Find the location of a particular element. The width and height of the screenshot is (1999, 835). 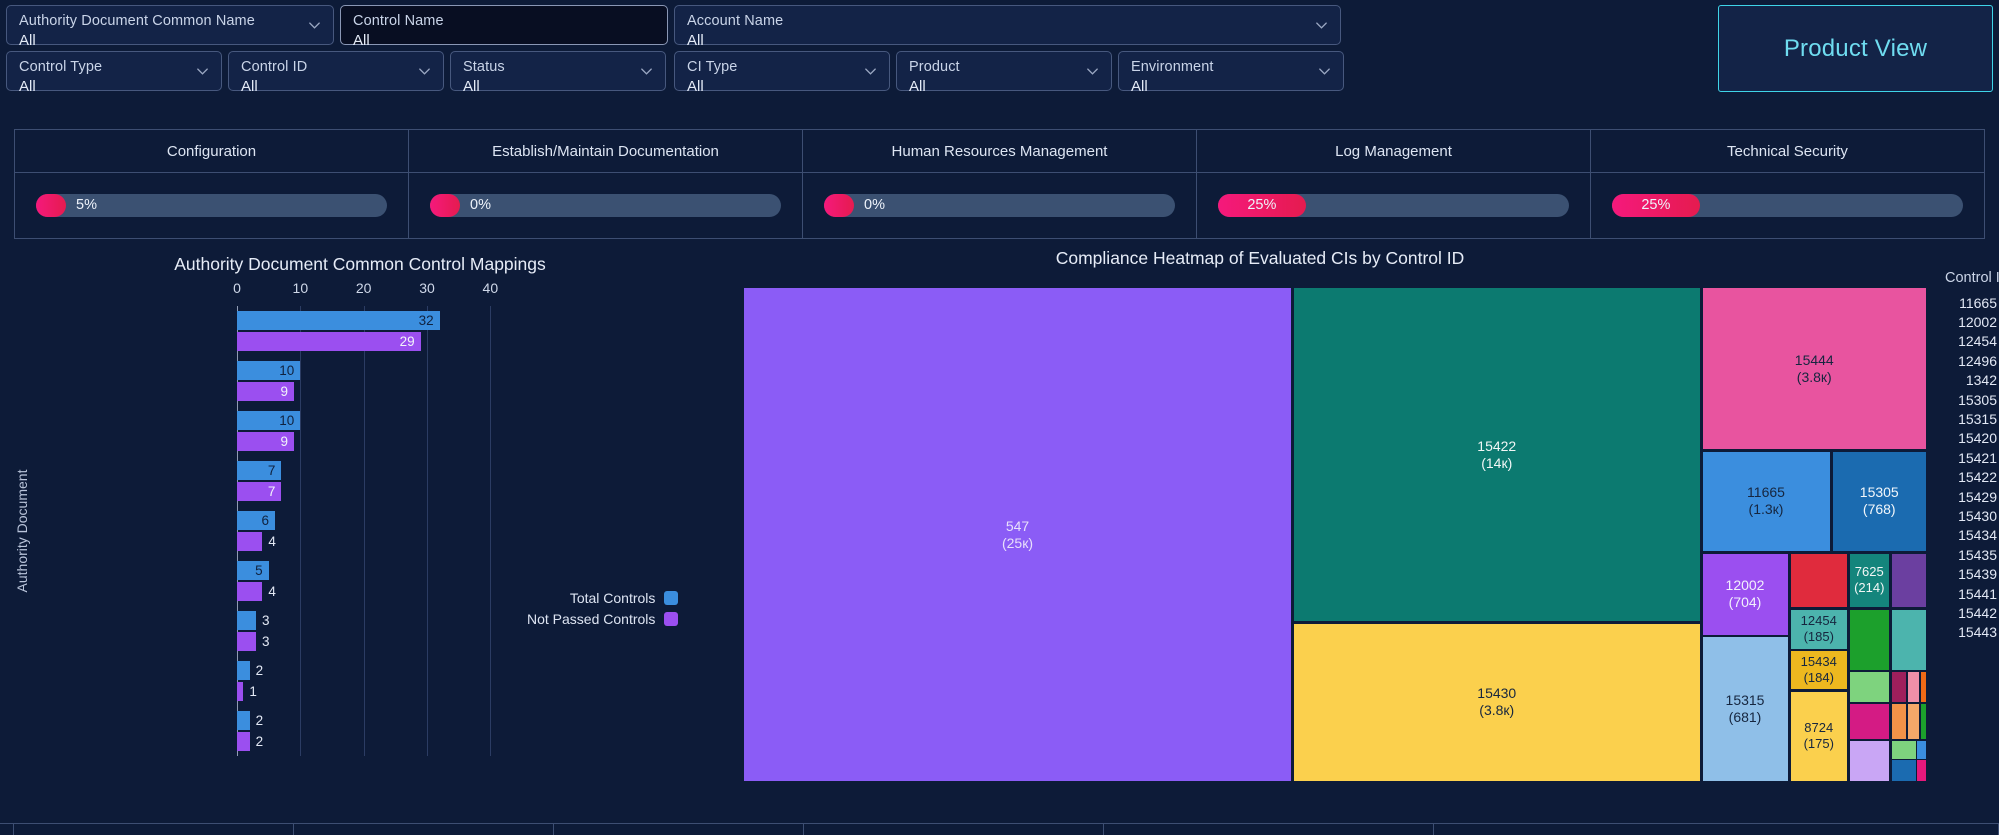

filter-dropdown-ci-type: CI Type All is located at coordinates (782, 73).